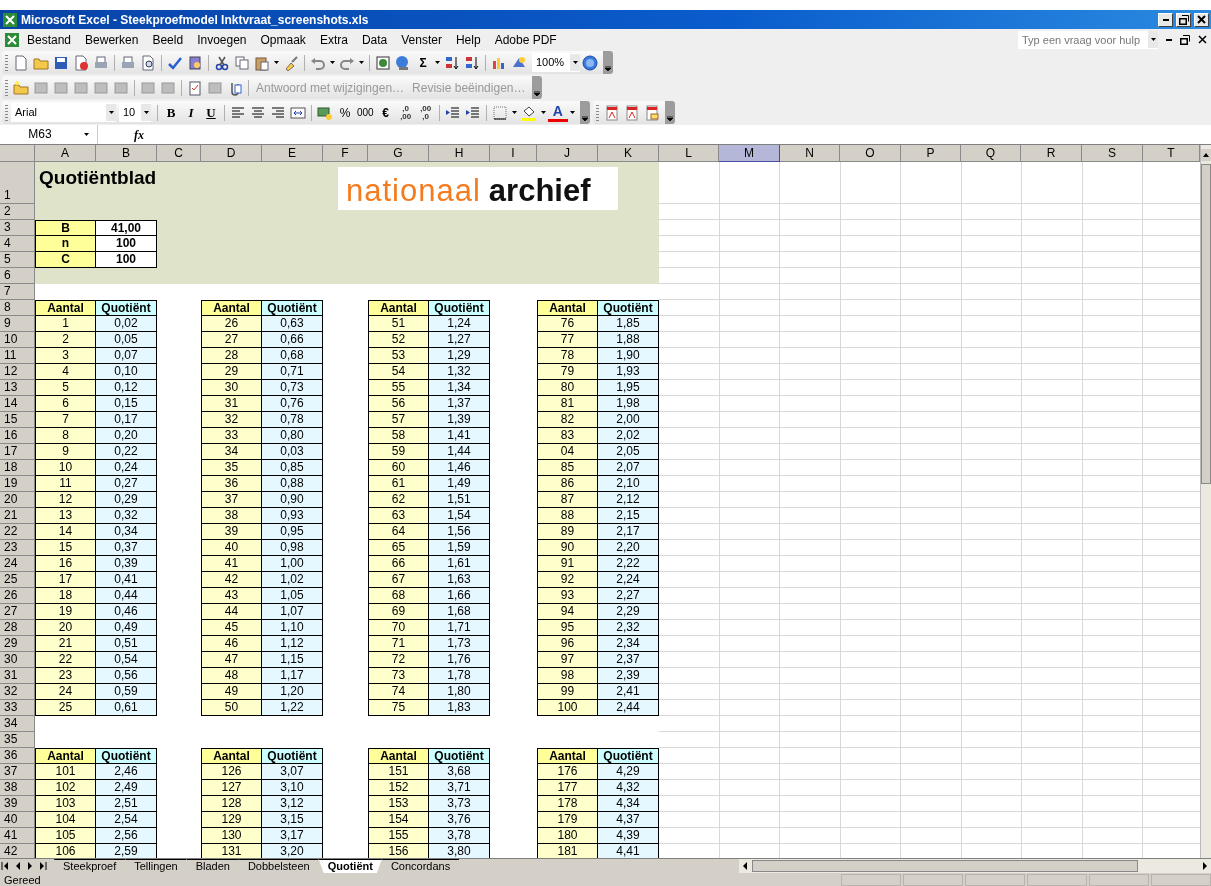  Describe the element at coordinates (49, 39) in the screenshot. I see `menu-item: Bestand` at that location.